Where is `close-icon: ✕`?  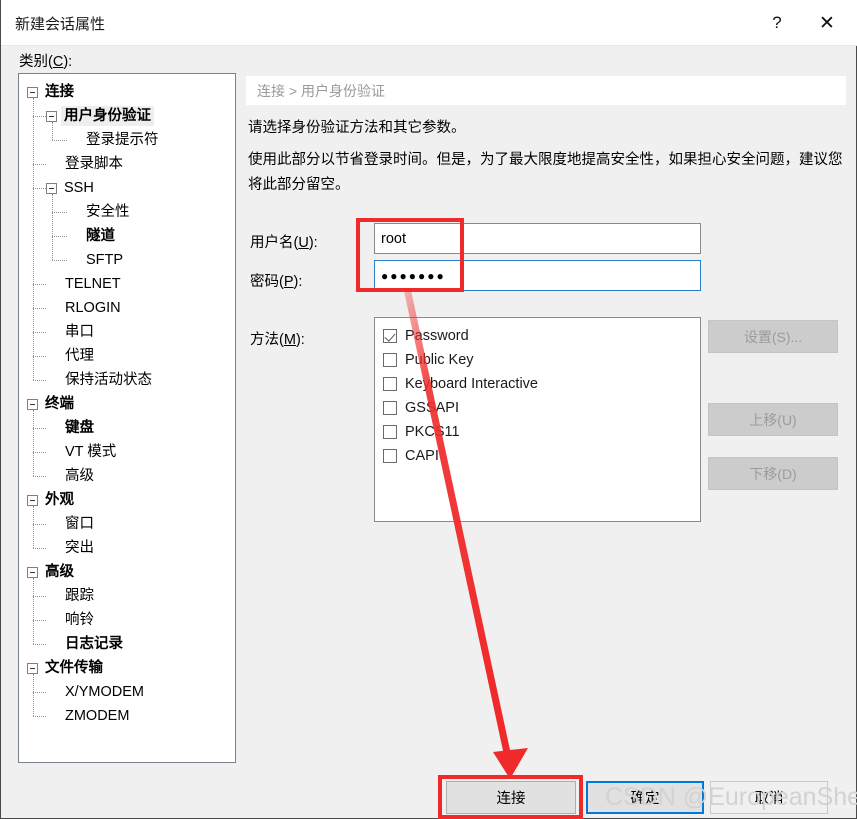 close-icon: ✕ is located at coordinates (827, 23).